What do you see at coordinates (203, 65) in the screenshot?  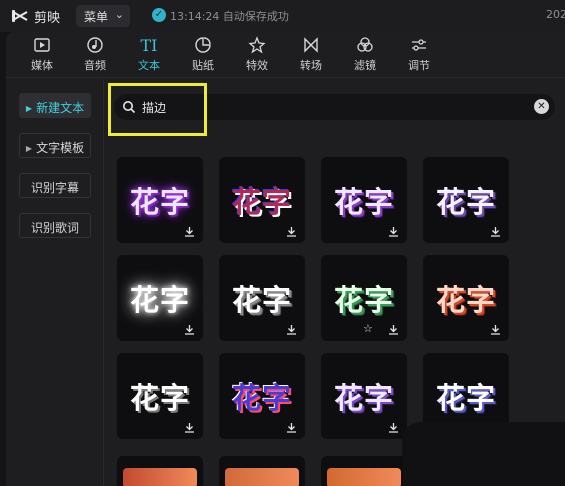 I see `tab-label: 贴纸` at bounding box center [203, 65].